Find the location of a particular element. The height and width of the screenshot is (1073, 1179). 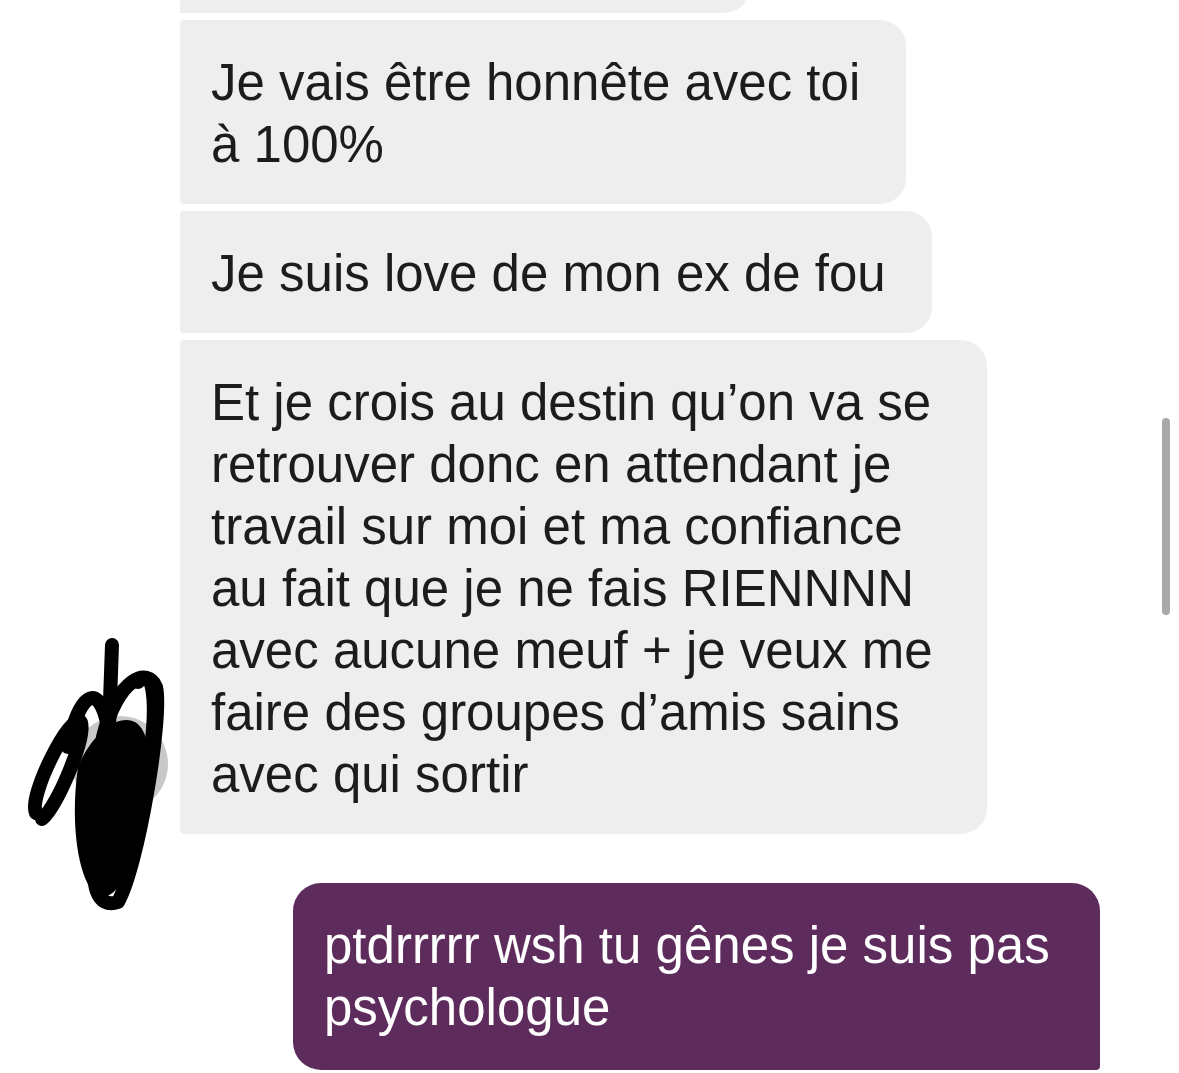

message-bubble: ptdrrrrr wsh tu gênes je suis pas psychologue is located at coordinates (696, 976).